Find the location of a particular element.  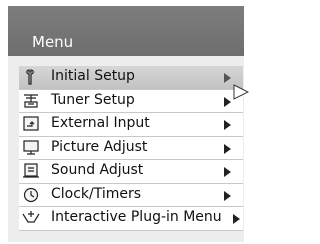

menu-item-label: Sound Adjust is located at coordinates (97, 170).